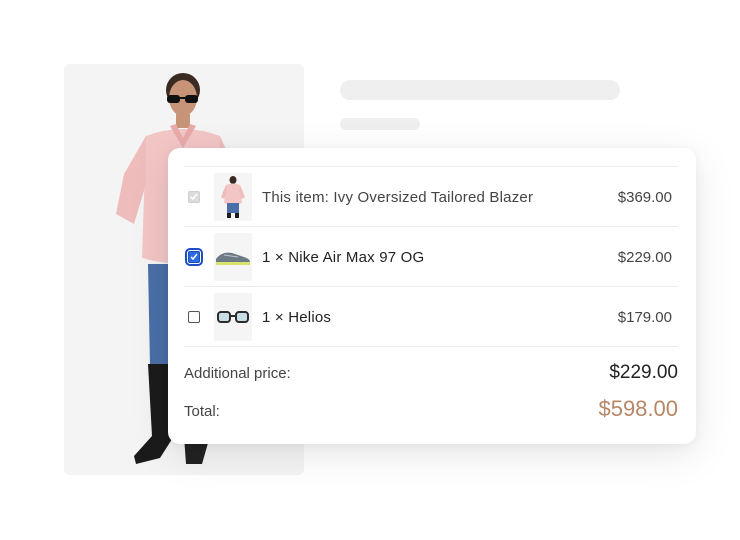  I want to click on bundle-item-sunglasses: 1 × Helios $179.00, so click(431, 316).